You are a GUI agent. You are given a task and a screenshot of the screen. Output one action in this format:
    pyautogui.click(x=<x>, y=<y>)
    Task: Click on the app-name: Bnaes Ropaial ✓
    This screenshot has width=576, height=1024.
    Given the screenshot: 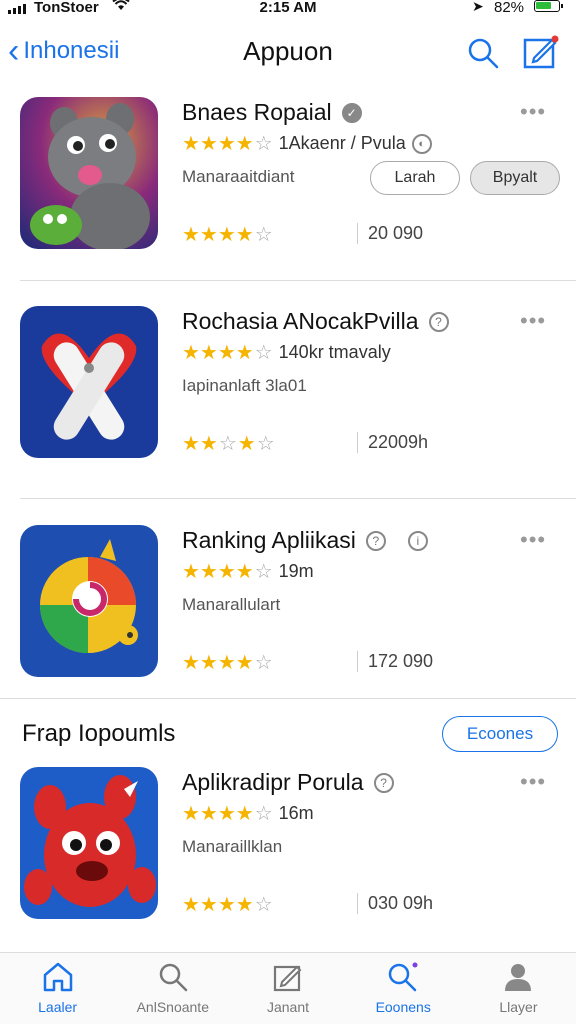 What is the action you would take?
    pyautogui.click(x=272, y=112)
    